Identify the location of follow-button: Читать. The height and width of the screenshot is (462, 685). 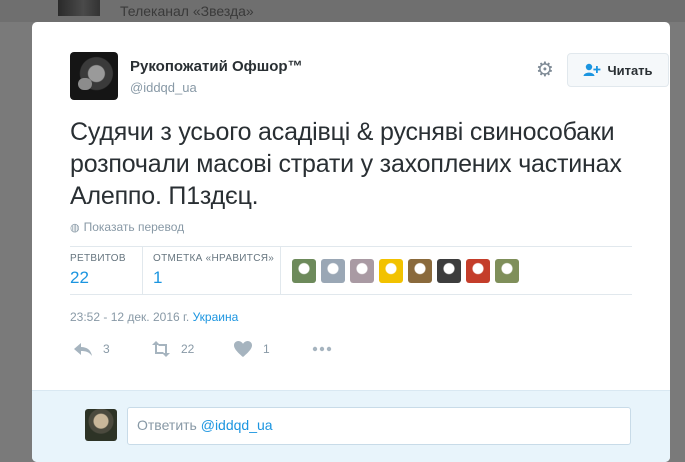
(618, 70).